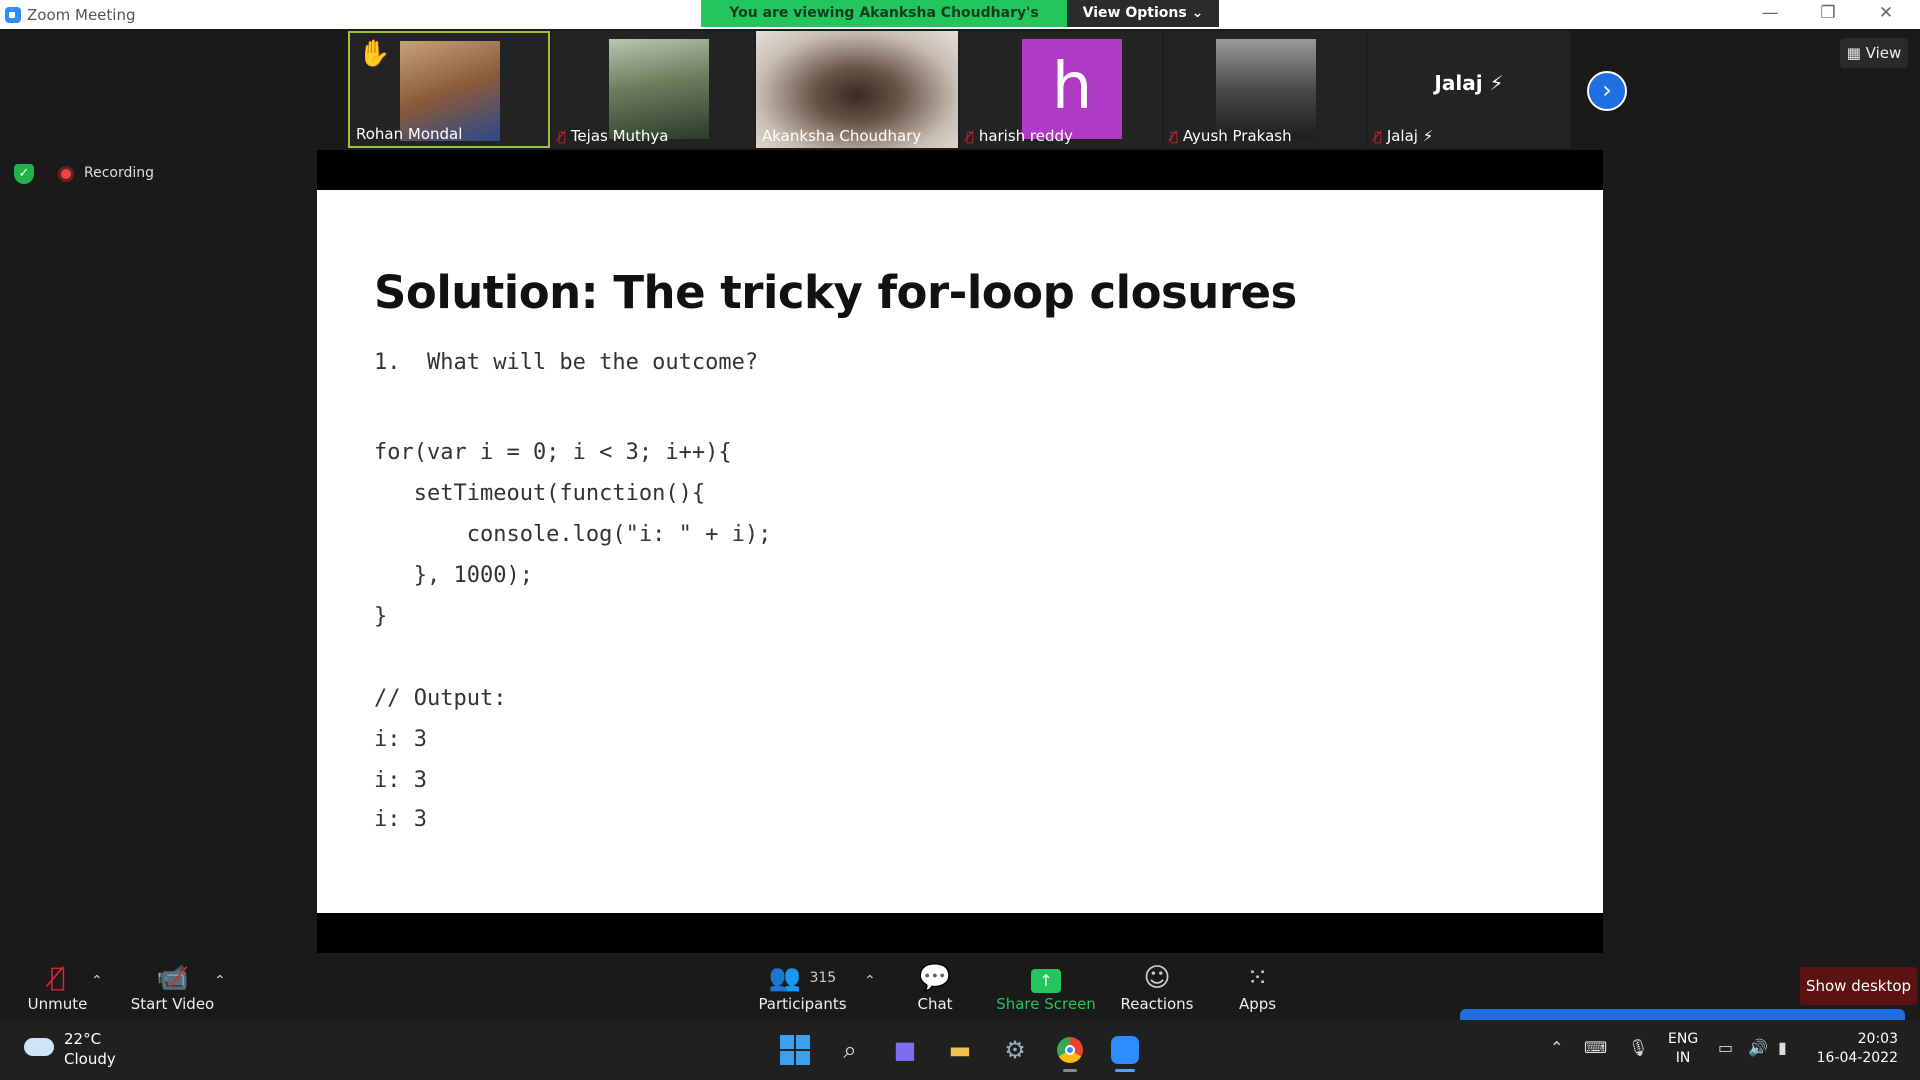 The height and width of the screenshot is (1080, 1920). What do you see at coordinates (1725, 1047) in the screenshot?
I see `network-icon: ▭` at bounding box center [1725, 1047].